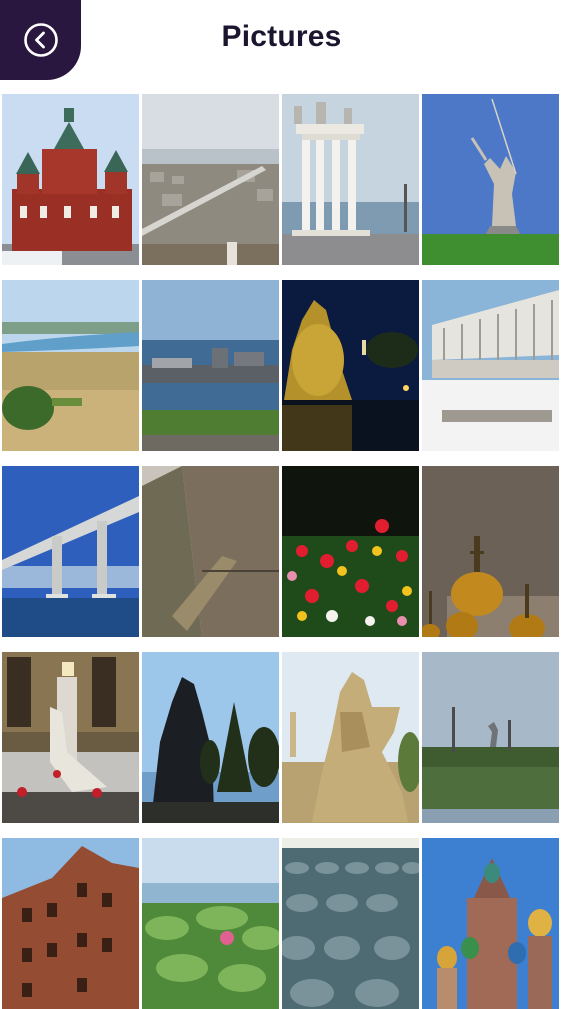 This screenshot has width=563, height=1009. Describe the element at coordinates (281, 36) in the screenshot. I see `page-title: Pictures` at that location.